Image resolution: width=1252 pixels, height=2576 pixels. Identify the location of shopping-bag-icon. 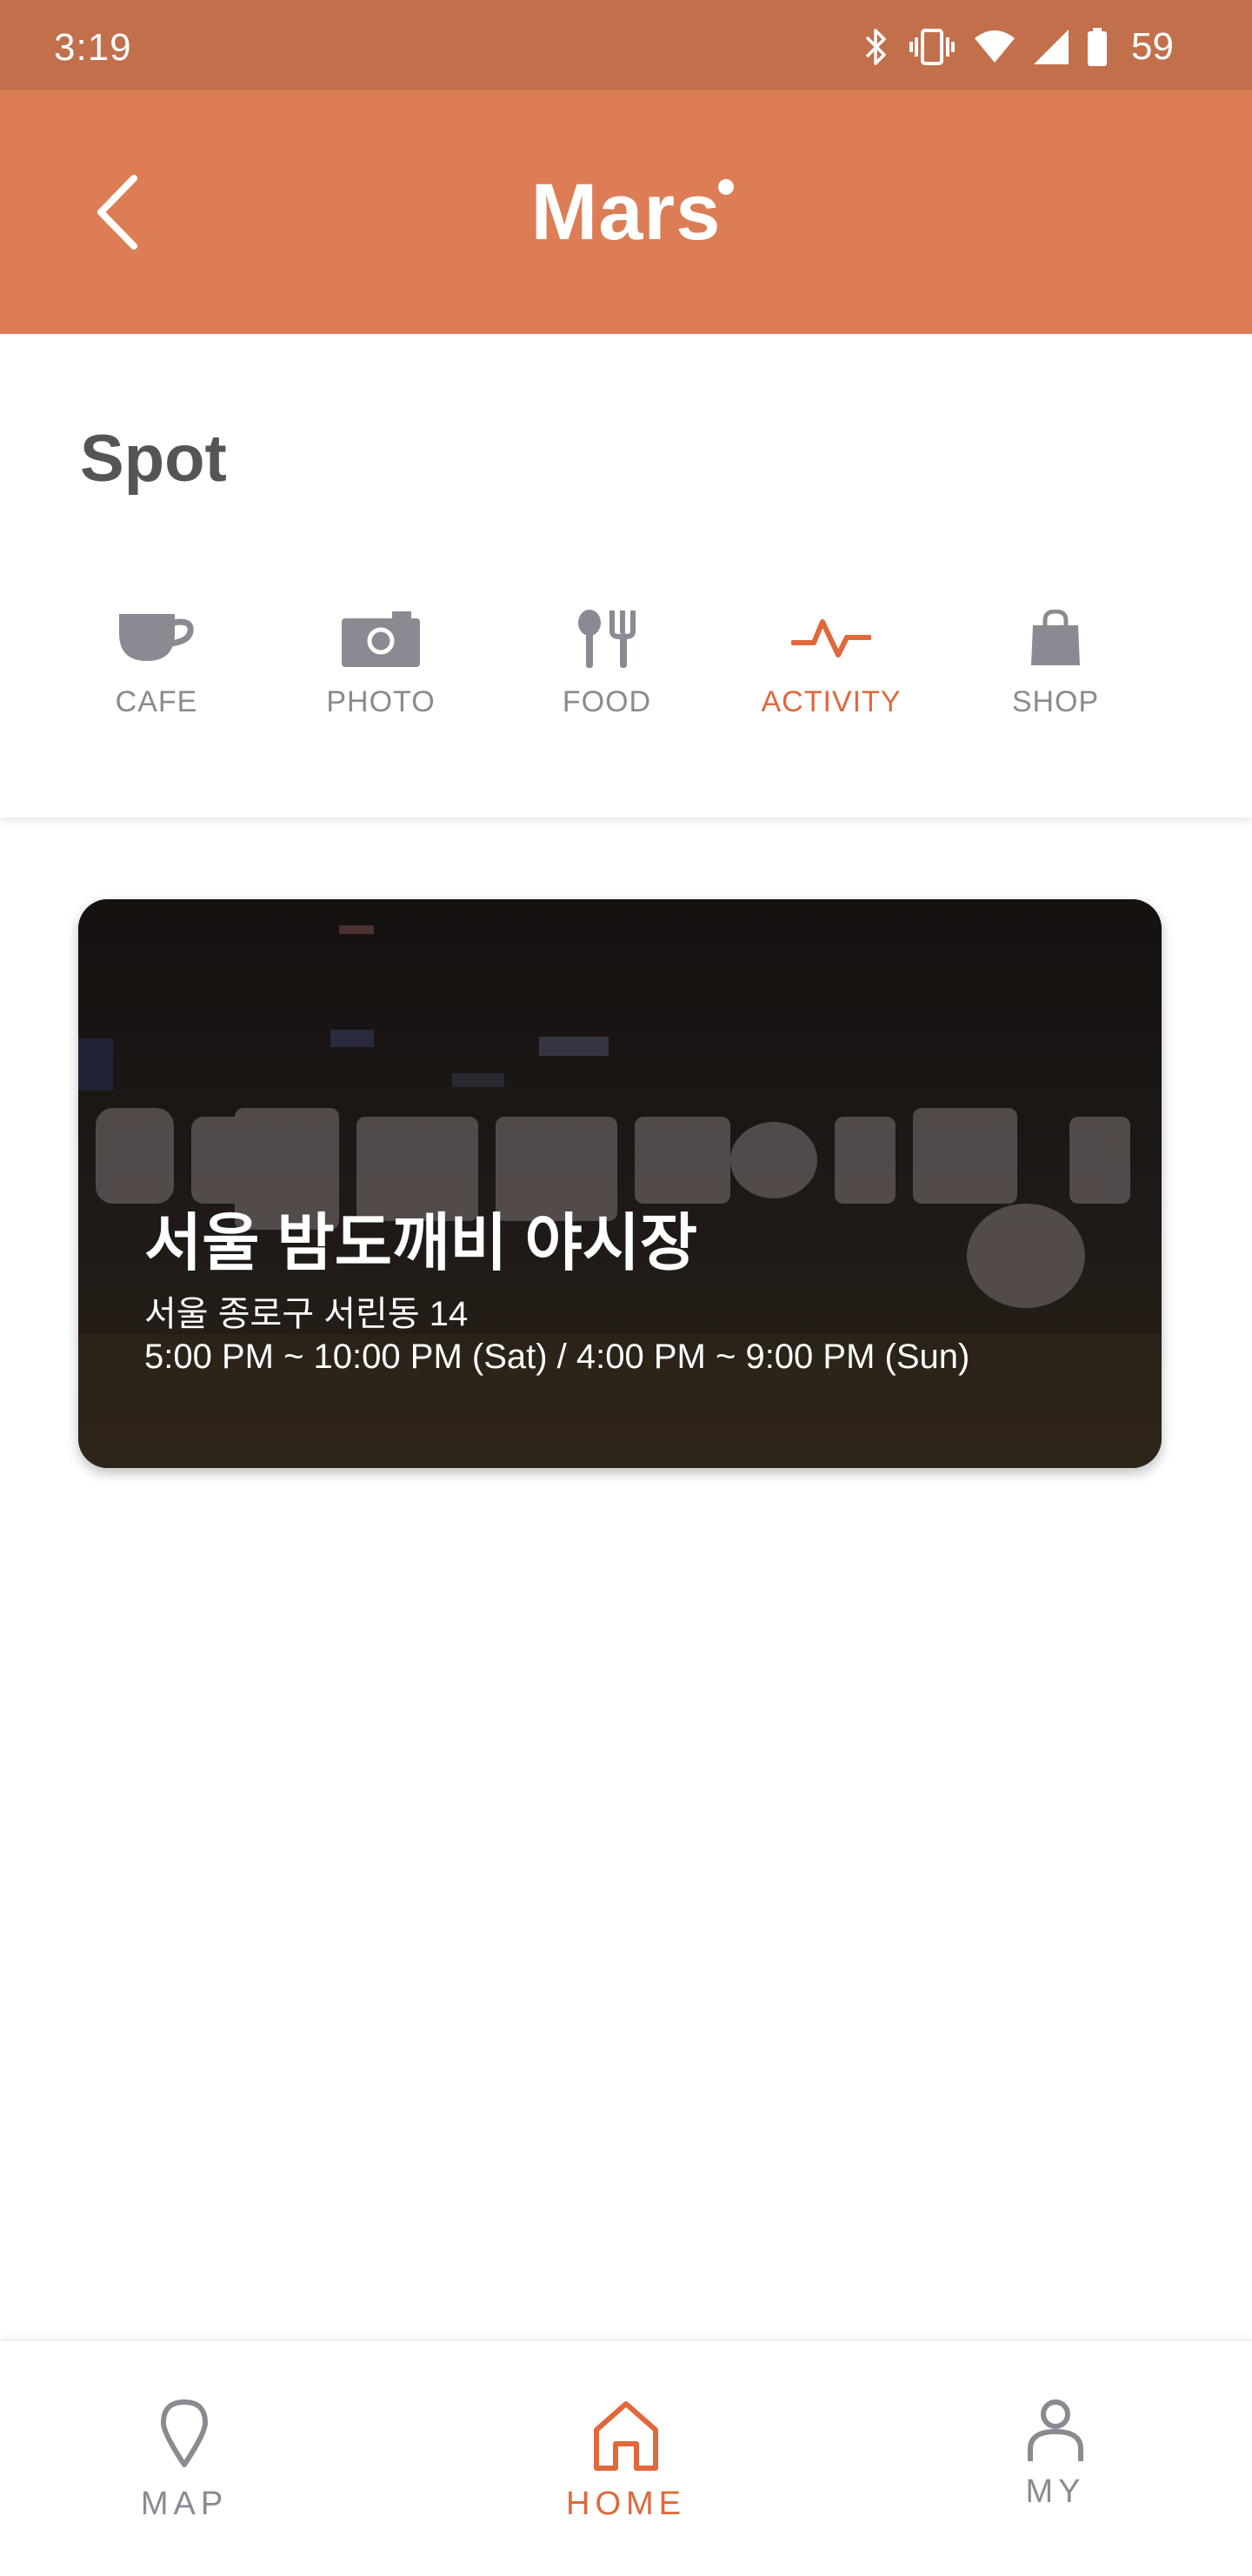
(1055, 638).